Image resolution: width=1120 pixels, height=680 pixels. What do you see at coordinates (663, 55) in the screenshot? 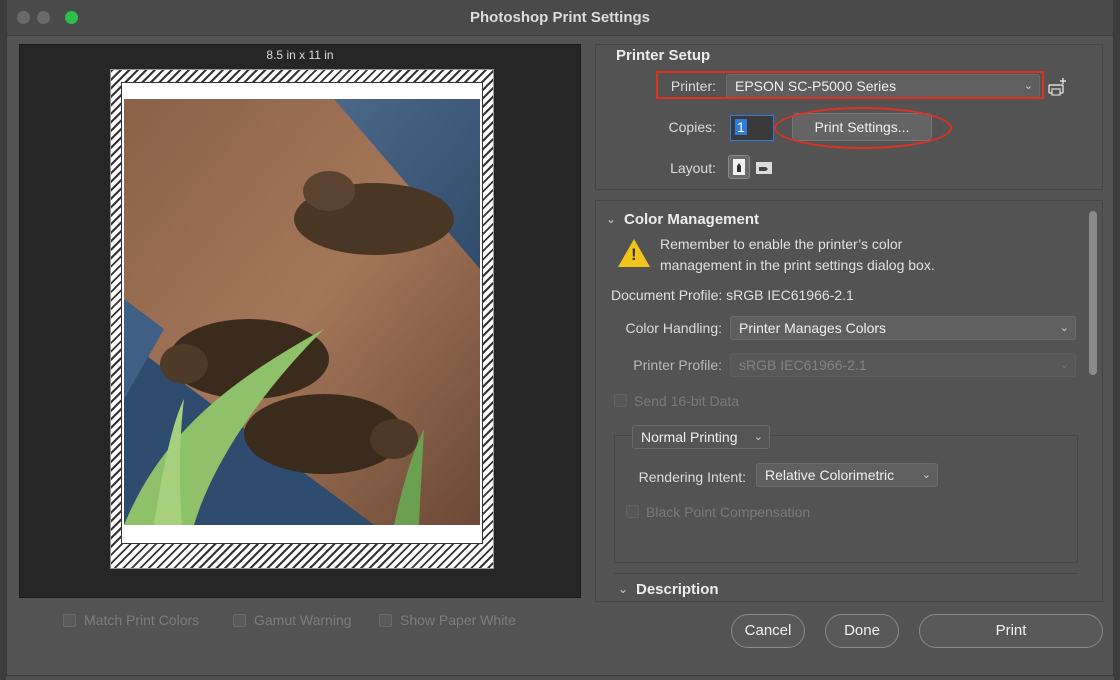
I see `printer-setup-title: Printer Setup` at bounding box center [663, 55].